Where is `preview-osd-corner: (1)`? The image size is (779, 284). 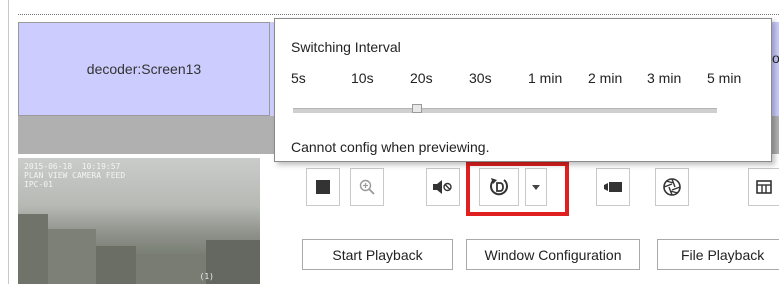
preview-osd-corner: (1) is located at coordinates (206, 276).